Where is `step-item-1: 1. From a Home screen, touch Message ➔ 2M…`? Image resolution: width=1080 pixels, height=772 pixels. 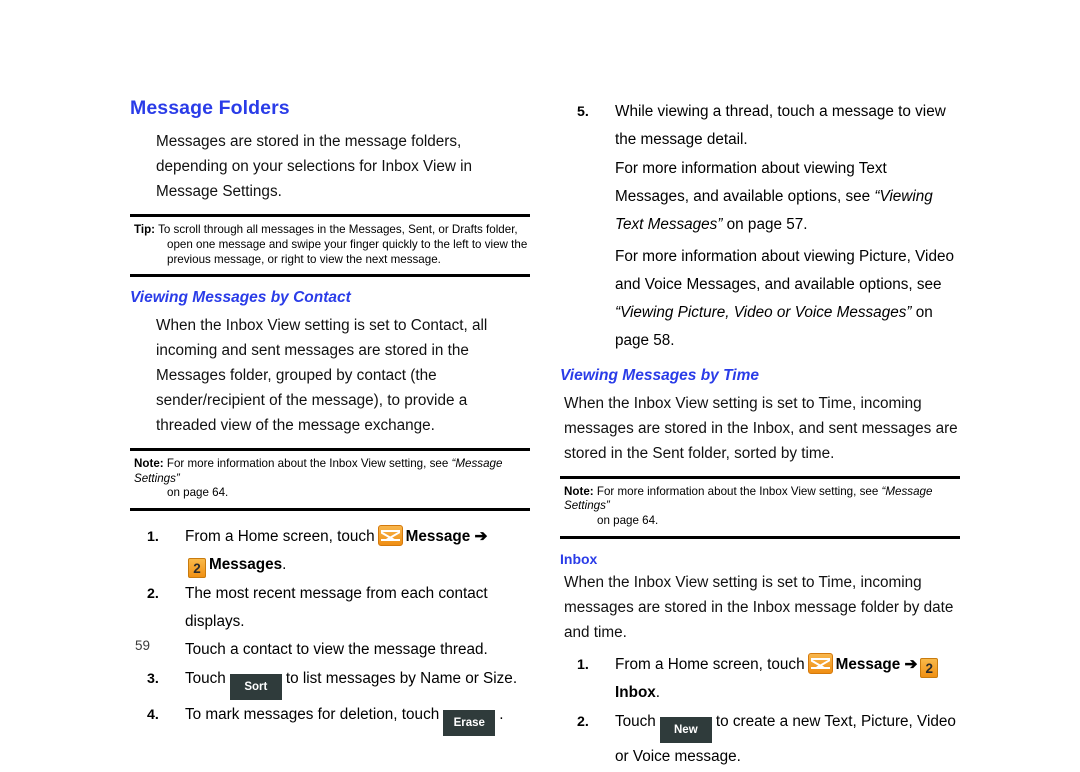 step-item-1: 1. From a Home screen, touch Message ➔ 2M… is located at coordinates (330, 551).